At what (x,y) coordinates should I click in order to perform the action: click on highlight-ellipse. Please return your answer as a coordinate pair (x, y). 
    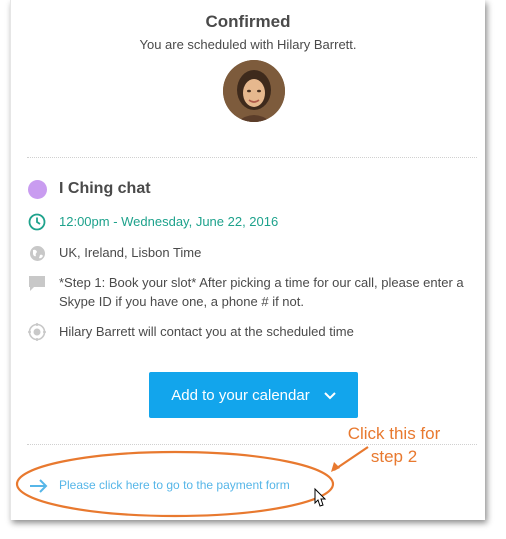
    Looking at the image, I should click on (175, 484).